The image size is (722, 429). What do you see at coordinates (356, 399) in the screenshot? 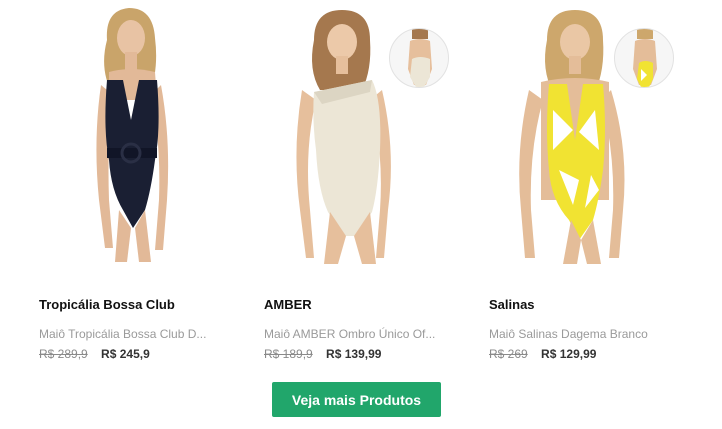
I see `see-more-products-button: Veja mais Produtos` at bounding box center [356, 399].